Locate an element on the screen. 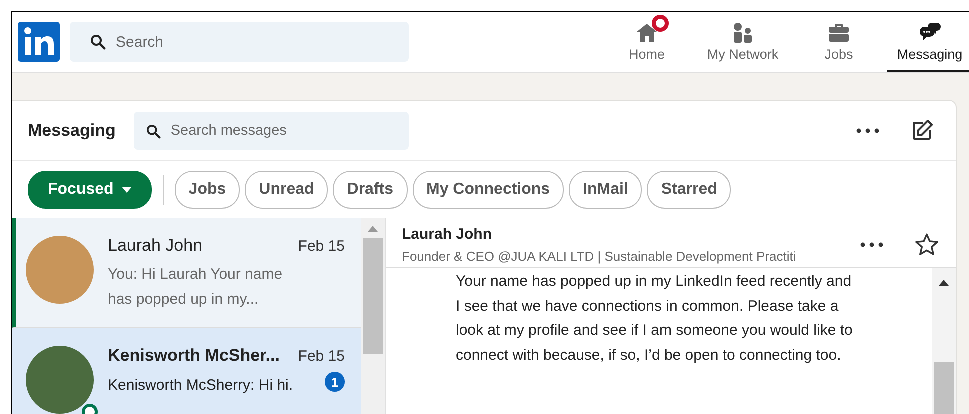 The width and height of the screenshot is (969, 414). filter-pill: Starred is located at coordinates (689, 189).